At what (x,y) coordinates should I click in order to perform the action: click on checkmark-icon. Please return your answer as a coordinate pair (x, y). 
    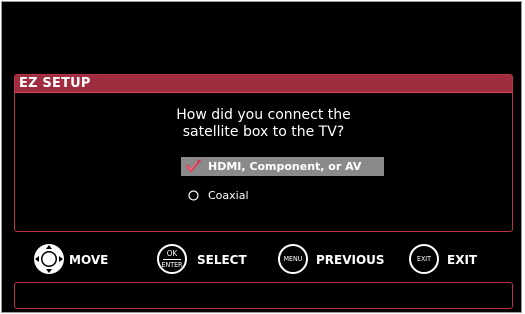
    Looking at the image, I should click on (193, 166).